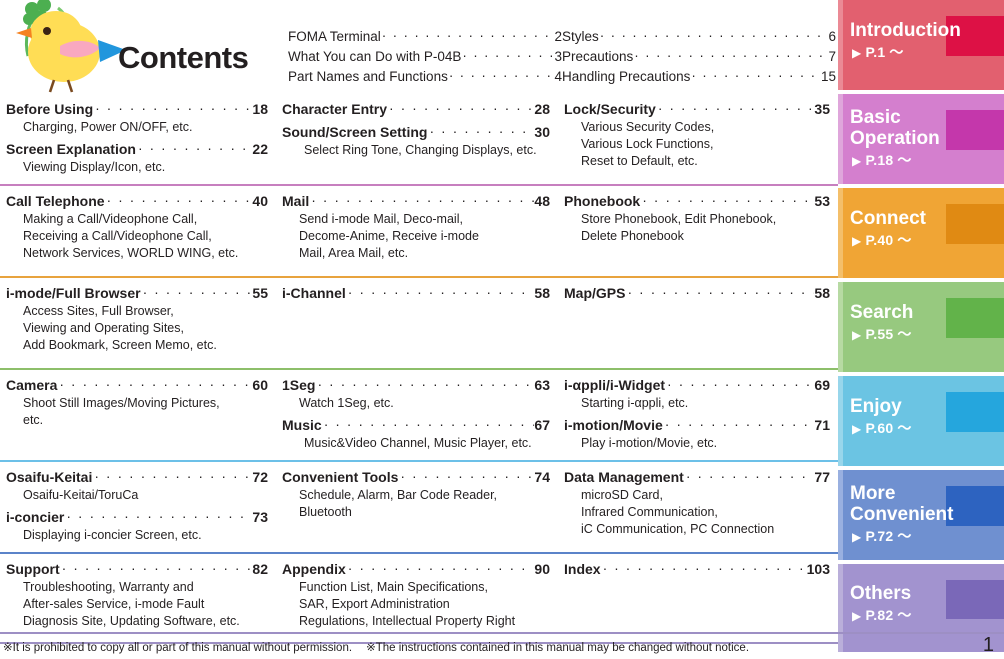 This screenshot has height=659, width=1004. I want to click on entry-subtitle: Play i-motion/Movie, etc., so click(649, 443).